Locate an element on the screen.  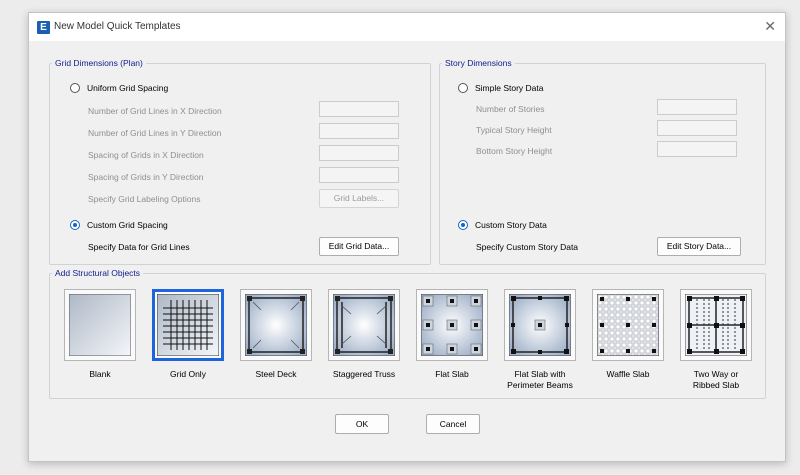
flat-slab-icon is located at coordinates (452, 325).